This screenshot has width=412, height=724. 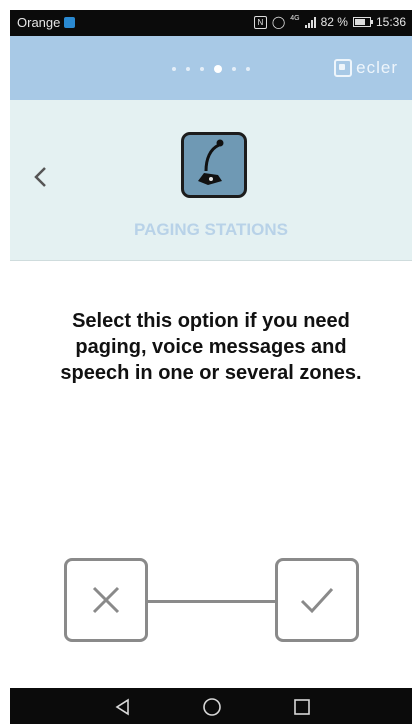 I want to click on app-bar: ecler, so click(x=211, y=68).